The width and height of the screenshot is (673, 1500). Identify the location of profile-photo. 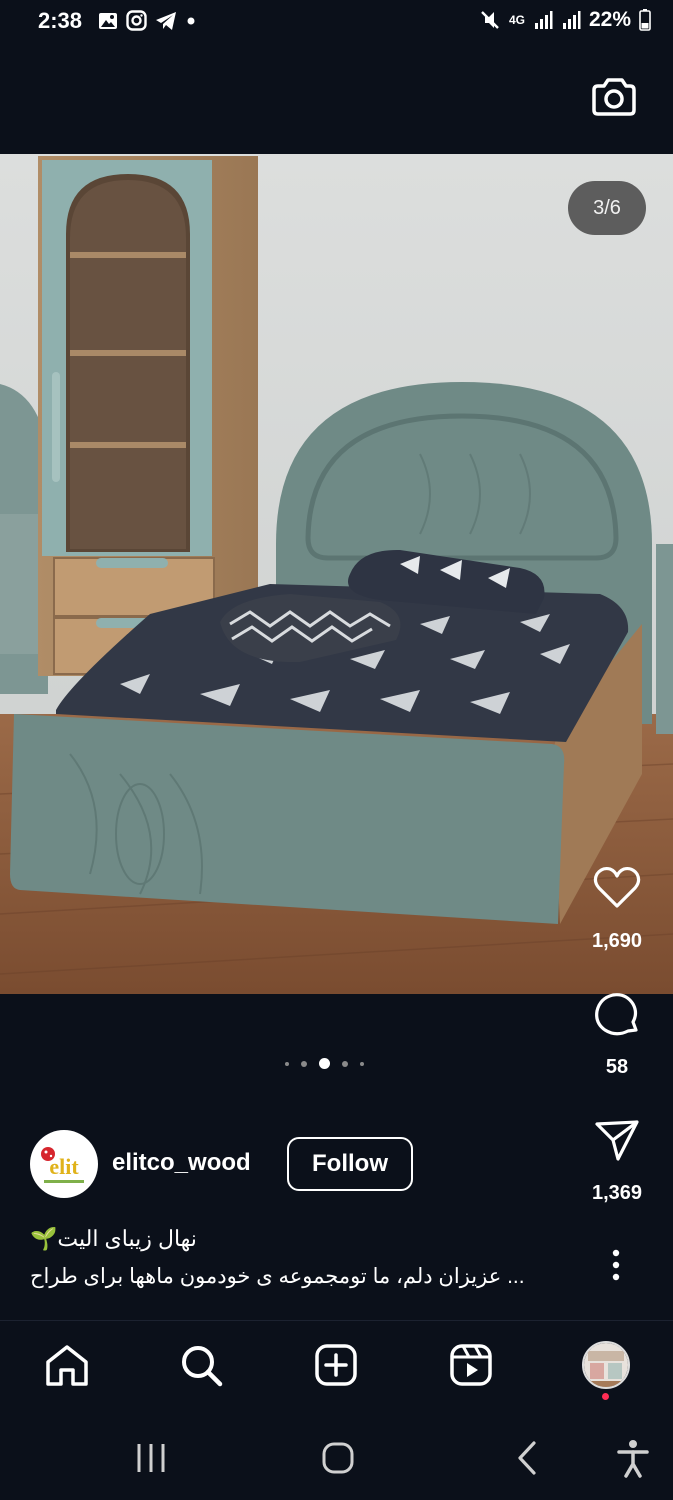
(606, 1365).